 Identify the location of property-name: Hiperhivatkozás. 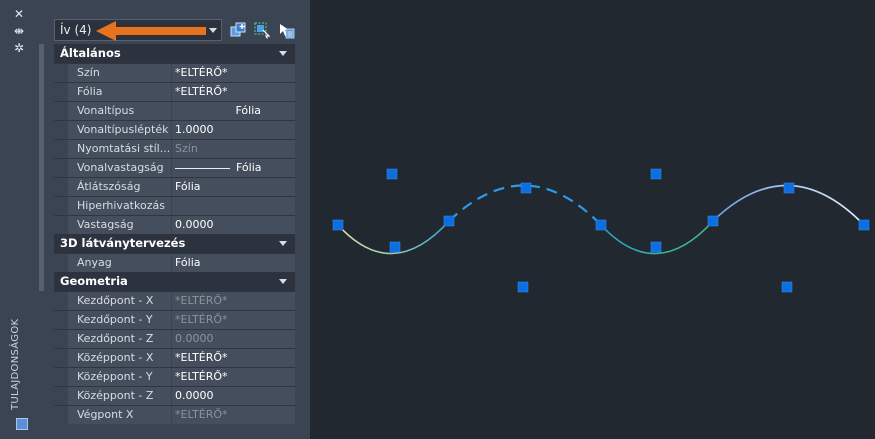
(119, 206).